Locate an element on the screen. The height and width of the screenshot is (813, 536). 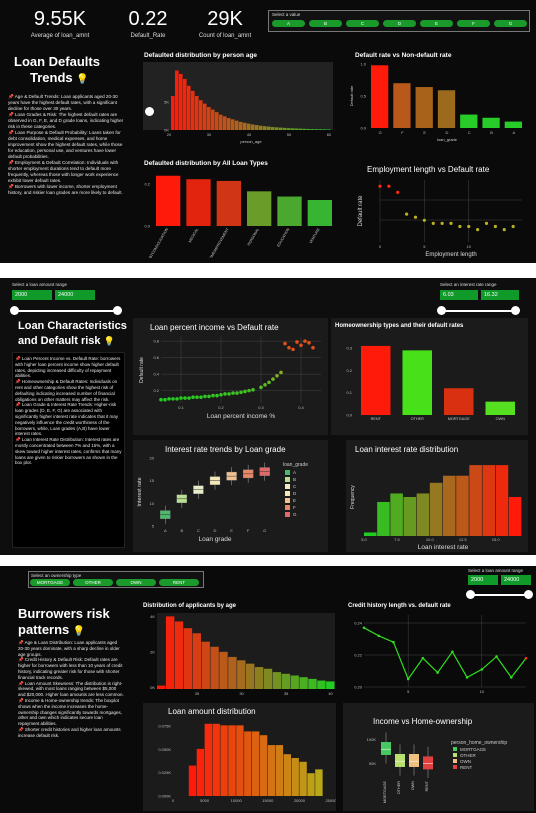
grade-option-d: D is located at coordinates (399, 23).